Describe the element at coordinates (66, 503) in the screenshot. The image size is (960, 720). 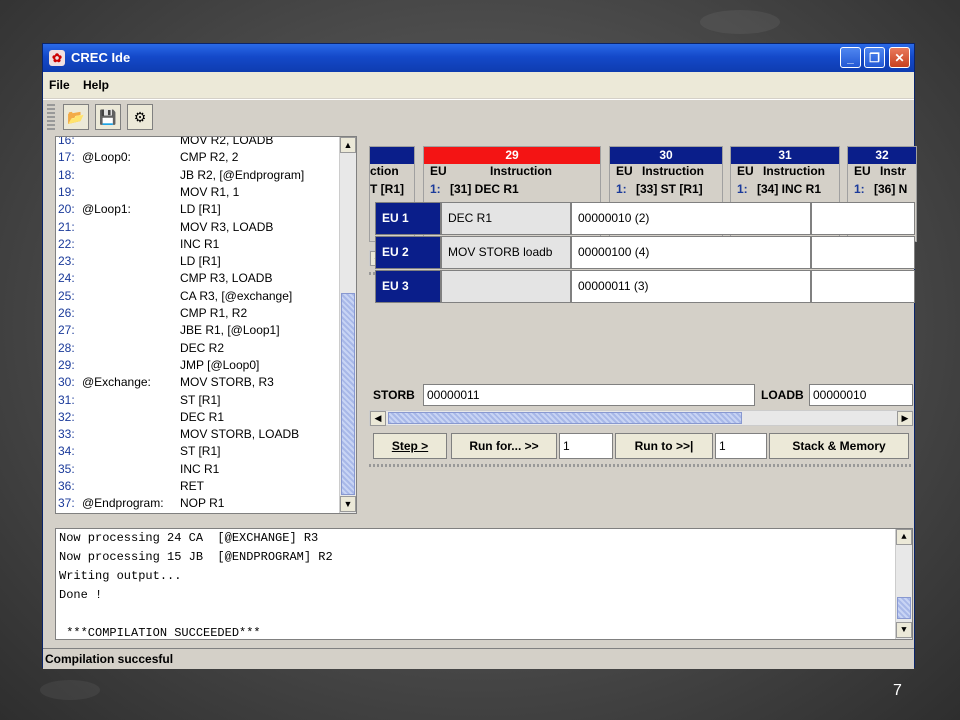
I see `line-number: 37:` at that location.